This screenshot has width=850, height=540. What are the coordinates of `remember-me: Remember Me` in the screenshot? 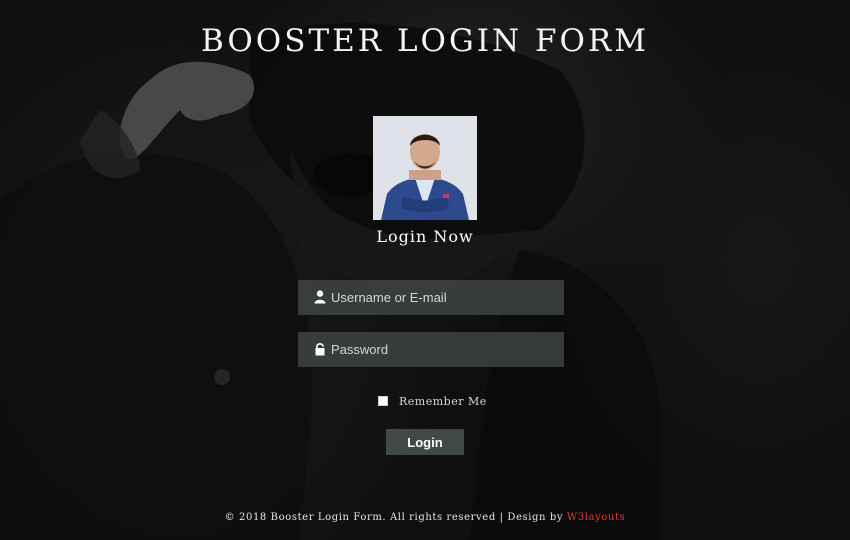 It's located at (432, 401).